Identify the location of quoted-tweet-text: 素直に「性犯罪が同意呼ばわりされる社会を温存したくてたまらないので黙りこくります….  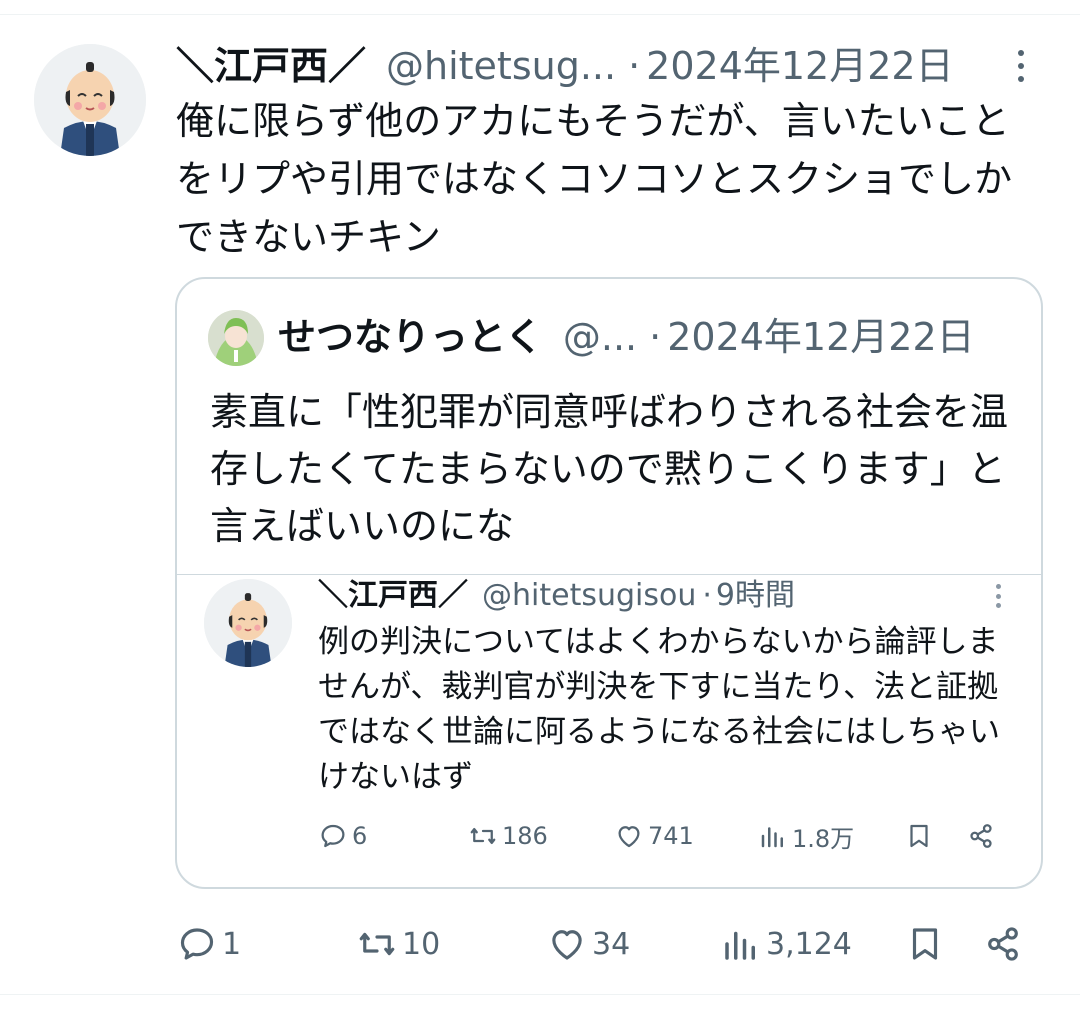
(609, 469).